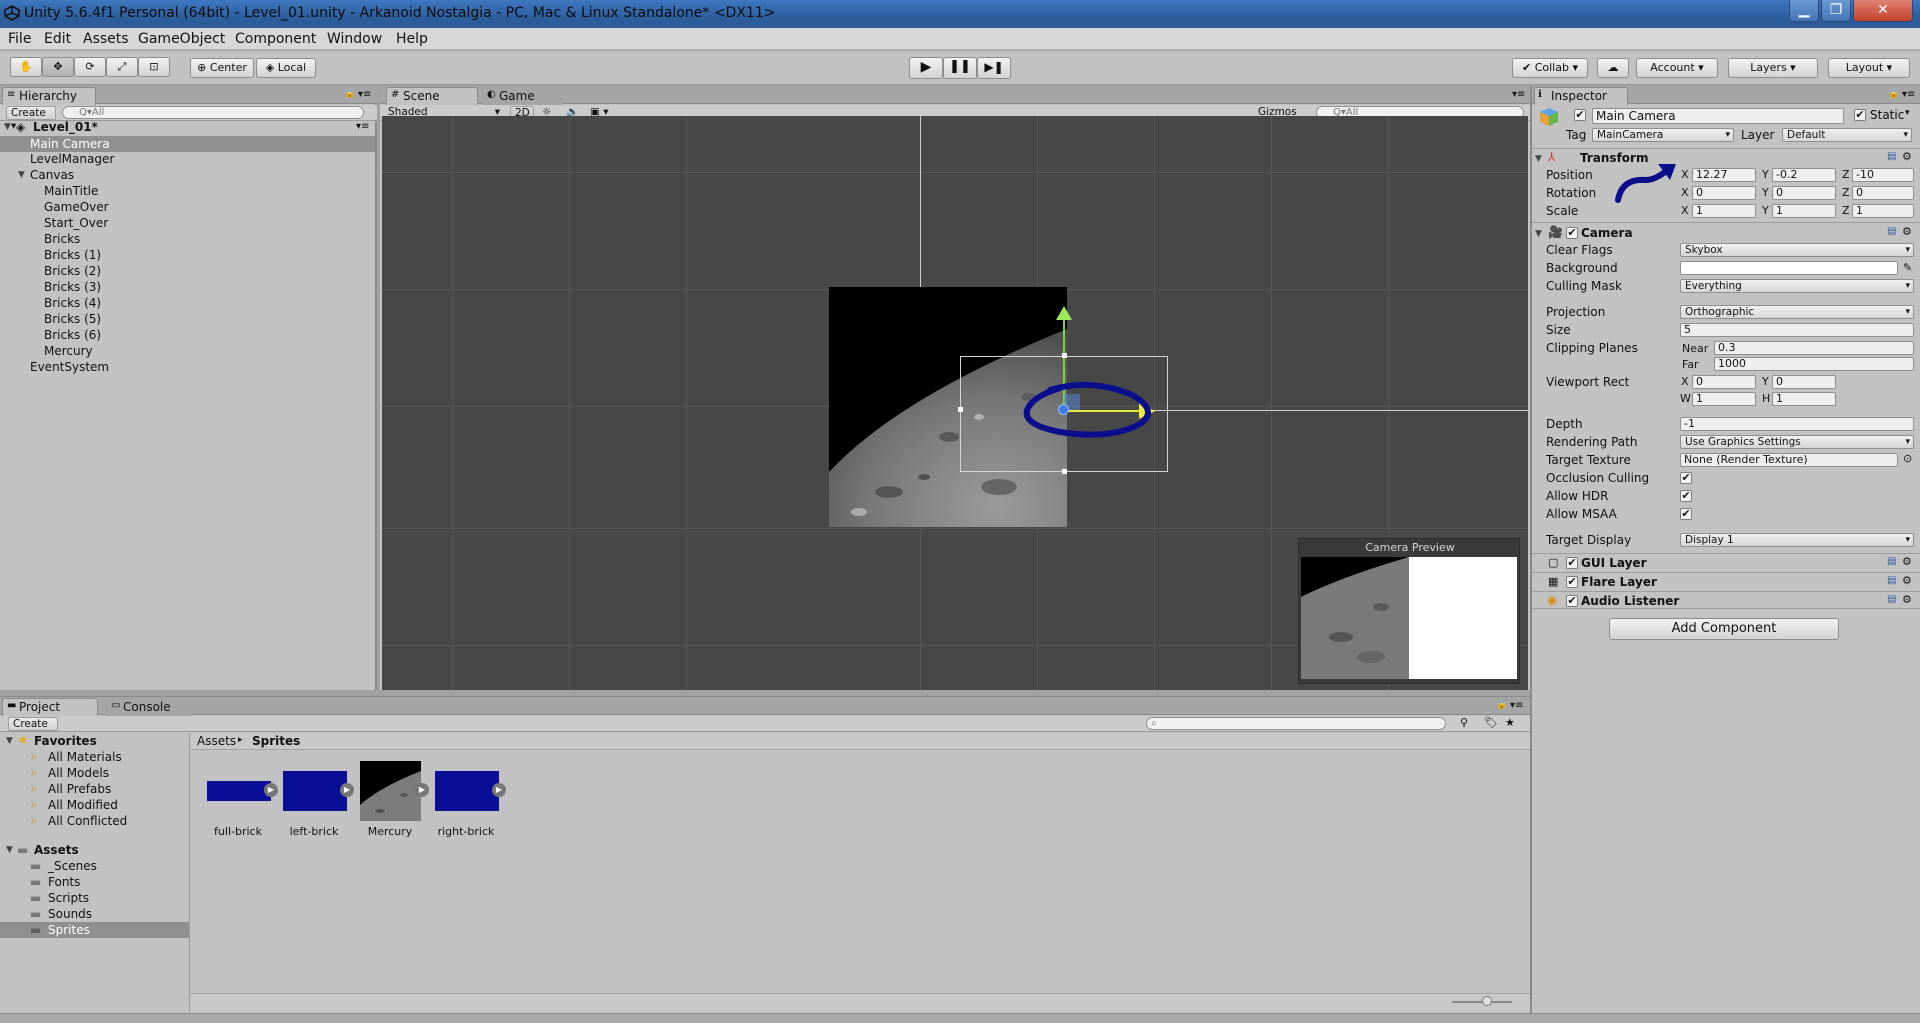 The height and width of the screenshot is (1023, 1920). Describe the element at coordinates (1797, 424) in the screenshot. I see `depth-field: -1` at that location.